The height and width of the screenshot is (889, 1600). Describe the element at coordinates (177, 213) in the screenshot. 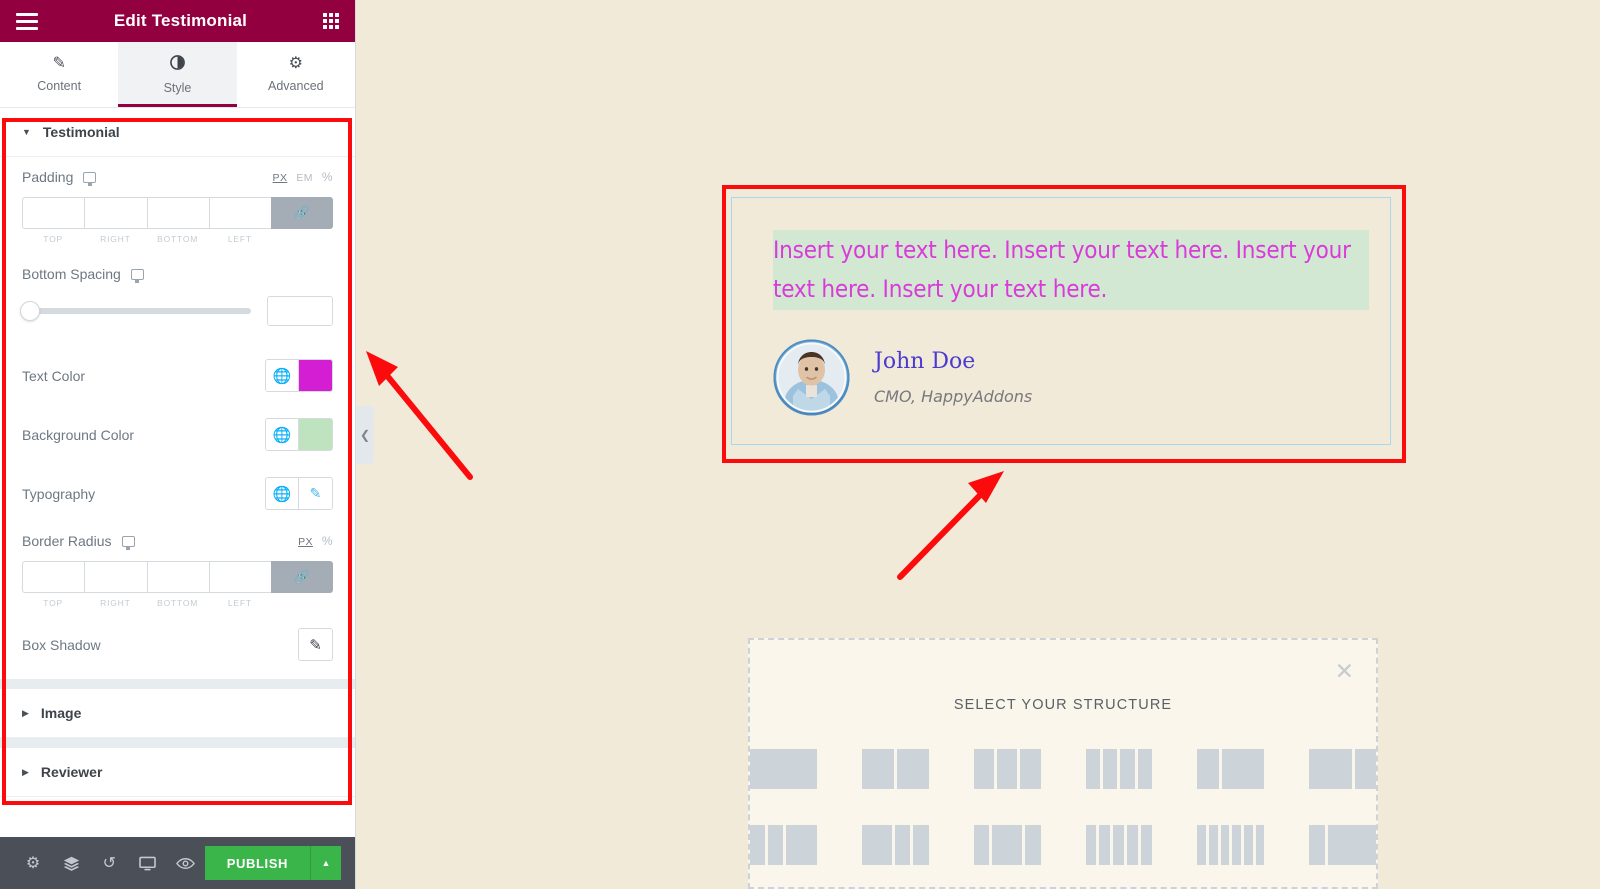

I see `padding-bottom-input` at that location.